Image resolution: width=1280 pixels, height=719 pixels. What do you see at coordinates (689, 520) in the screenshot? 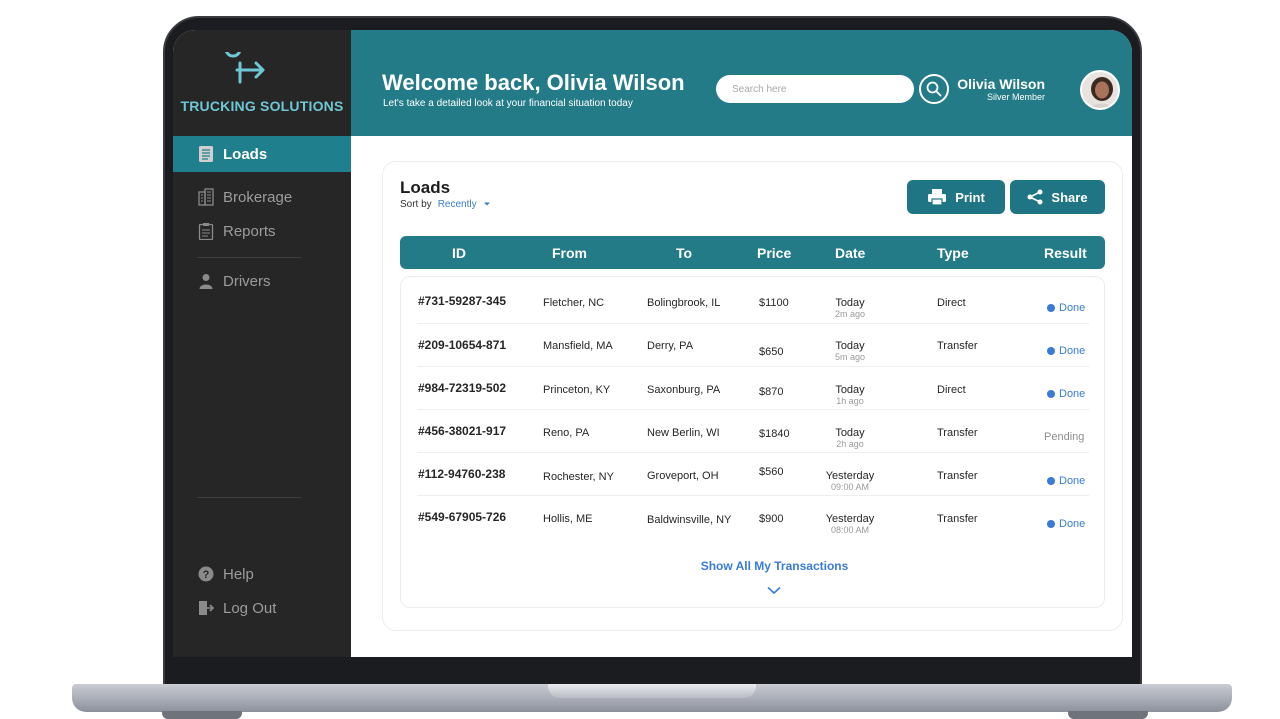
I see `load-to: Baldwinsville, NY` at bounding box center [689, 520].